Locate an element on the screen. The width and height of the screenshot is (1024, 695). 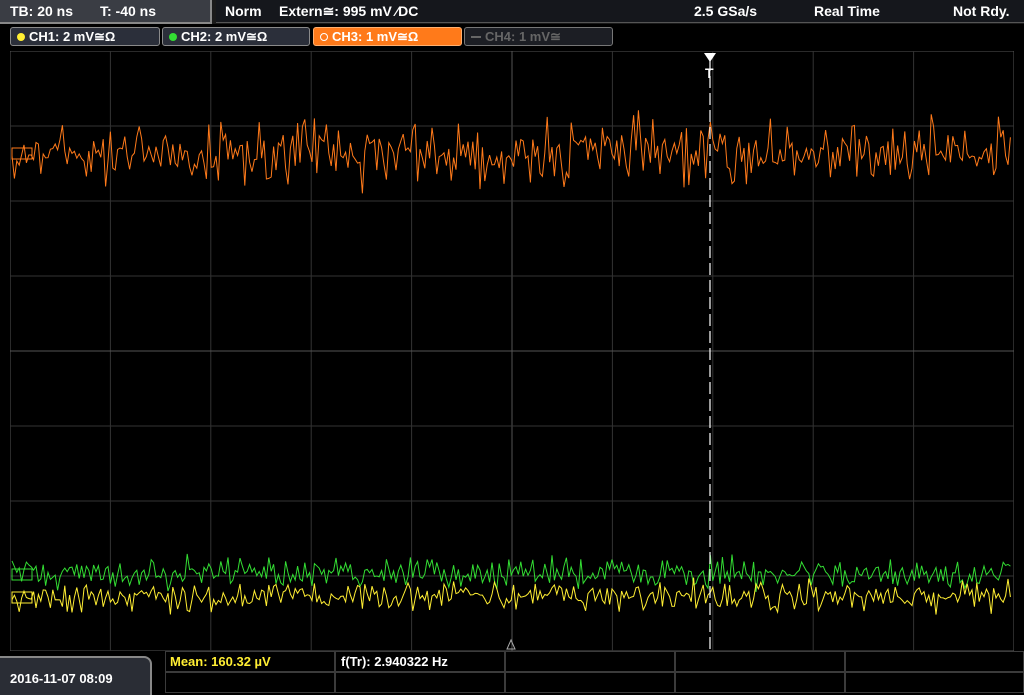
timebase-label: TB: 20 ns is located at coordinates (42, 11).